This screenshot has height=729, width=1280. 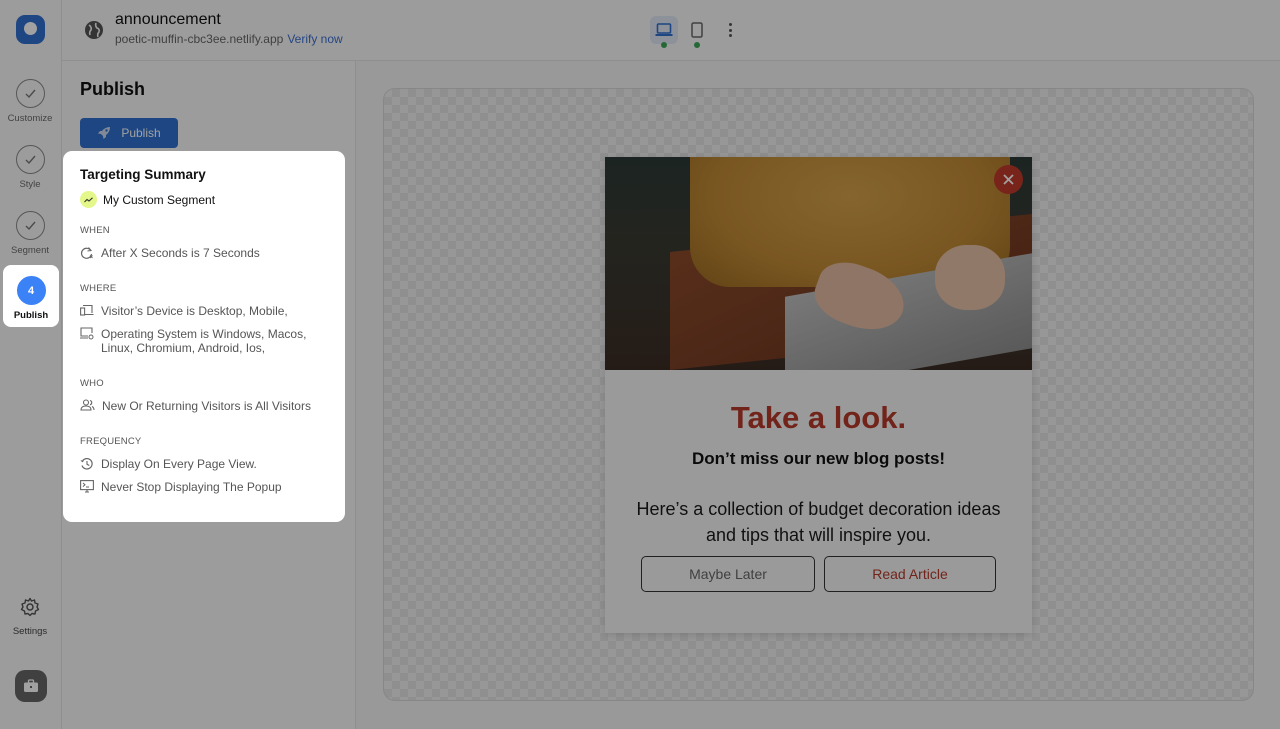 What do you see at coordinates (98, 288) in the screenshot?
I see `section-label-where: WHERE` at bounding box center [98, 288].